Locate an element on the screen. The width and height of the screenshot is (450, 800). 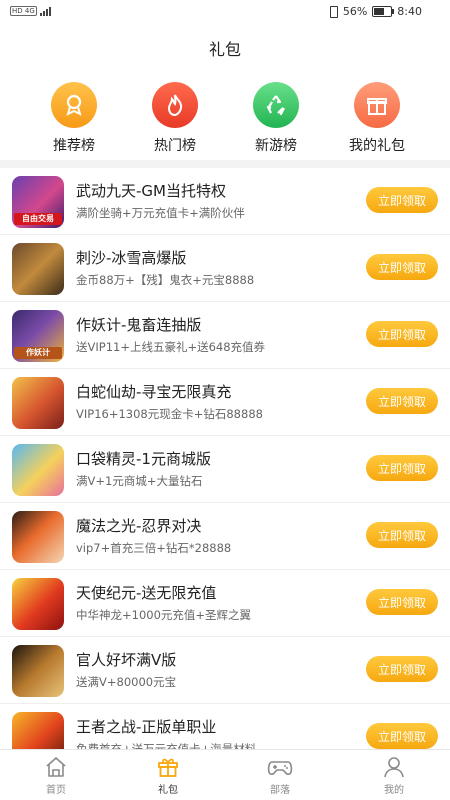
gift-description: 金币88万+【残】鬼衣+元宝8888 is located at coordinates (165, 280).